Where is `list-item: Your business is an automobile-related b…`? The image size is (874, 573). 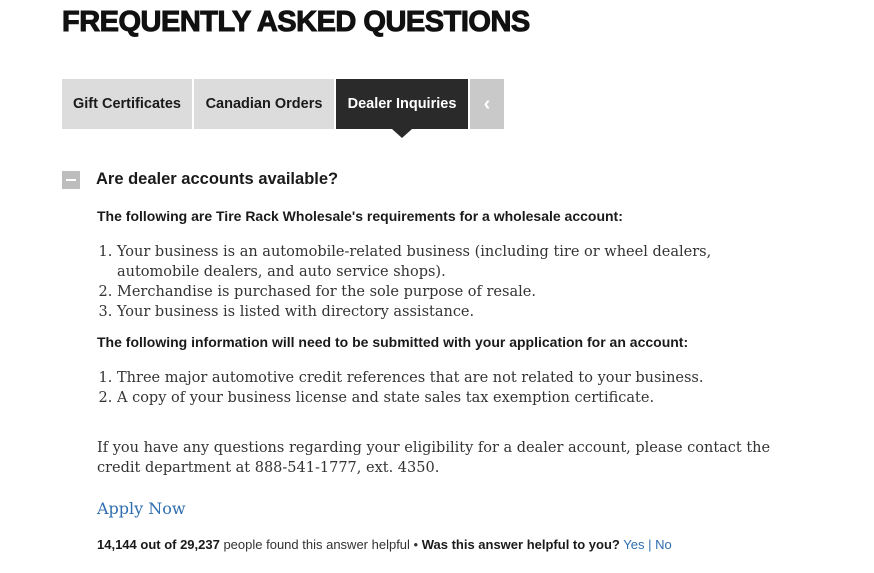
list-item: Your business is an automobile-related b… is located at coordinates (457, 262).